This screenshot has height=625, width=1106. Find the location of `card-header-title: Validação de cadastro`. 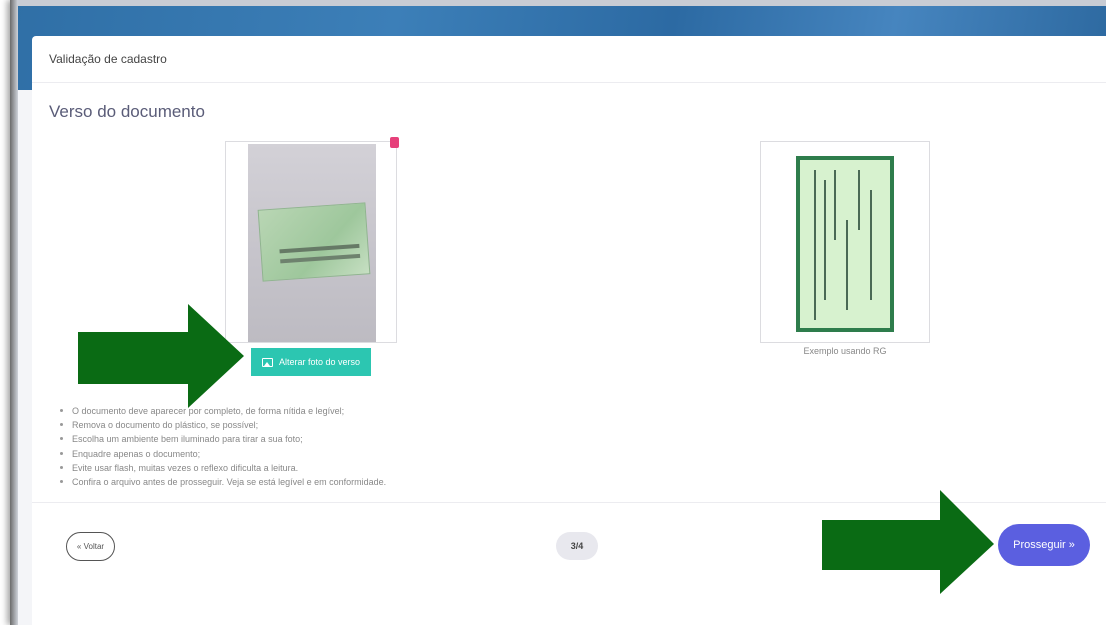

card-header-title: Validação de cadastro is located at coordinates (108, 59).